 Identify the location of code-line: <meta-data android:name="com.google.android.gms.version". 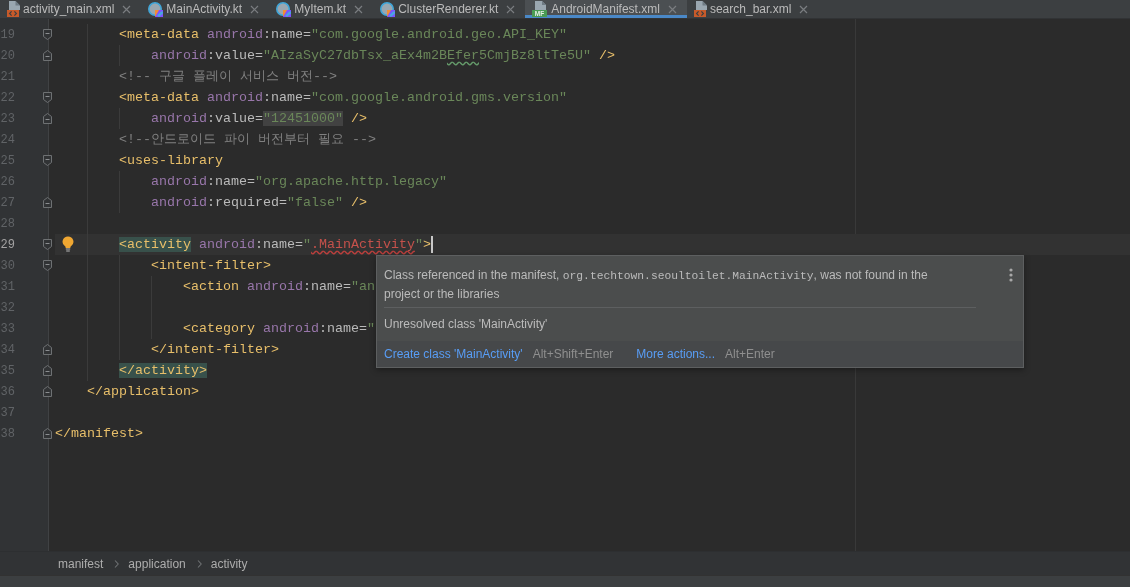
(343, 97).